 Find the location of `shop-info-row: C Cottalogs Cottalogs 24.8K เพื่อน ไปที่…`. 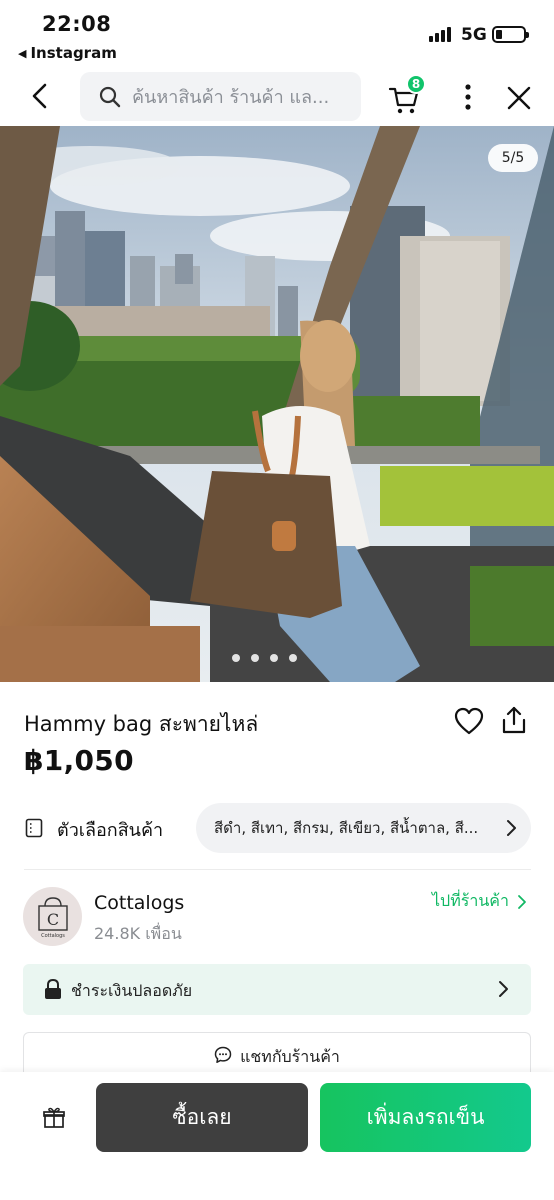

shop-info-row: C Cottalogs Cottalogs 24.8K เพื่อน ไปที่… is located at coordinates (277, 917).